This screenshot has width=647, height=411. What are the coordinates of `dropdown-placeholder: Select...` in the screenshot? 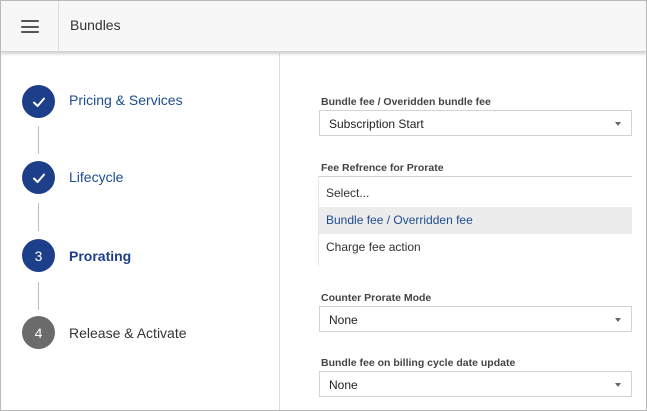 It's located at (475, 193).